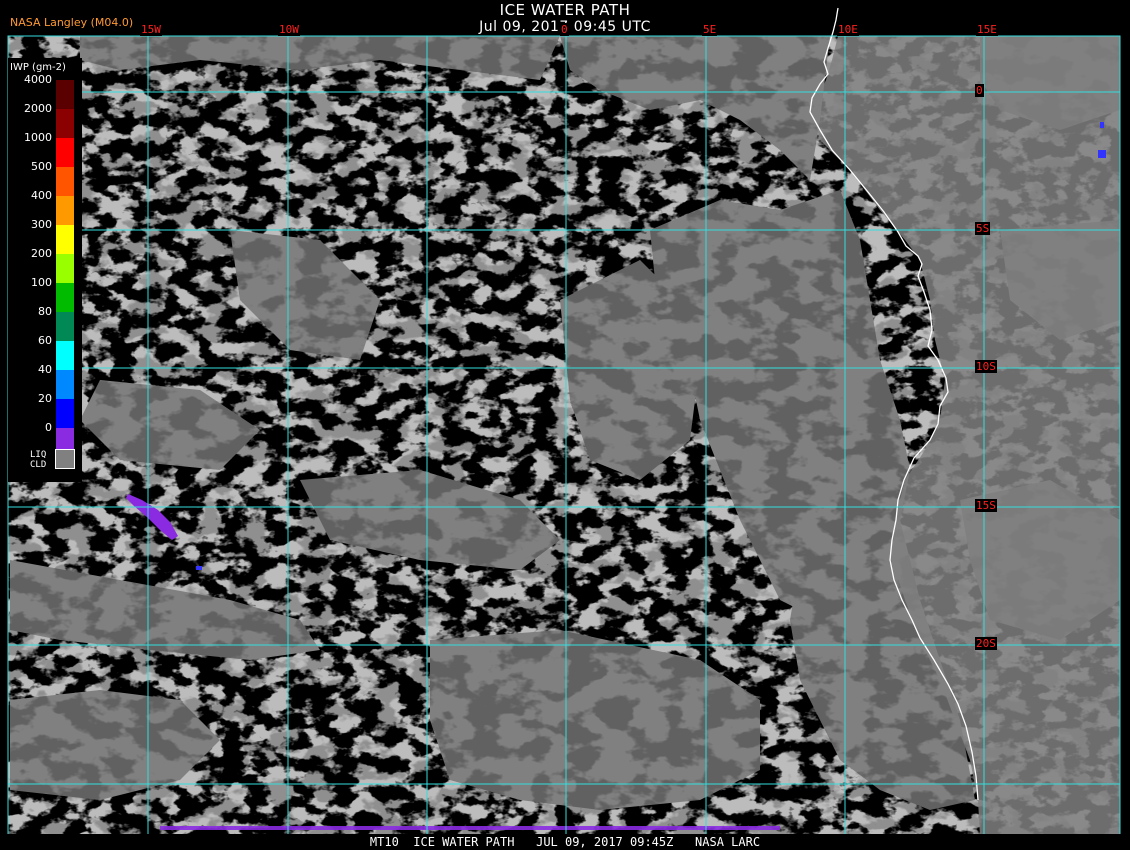  I want to click on lon-label-15w: 15W, so click(151, 29).